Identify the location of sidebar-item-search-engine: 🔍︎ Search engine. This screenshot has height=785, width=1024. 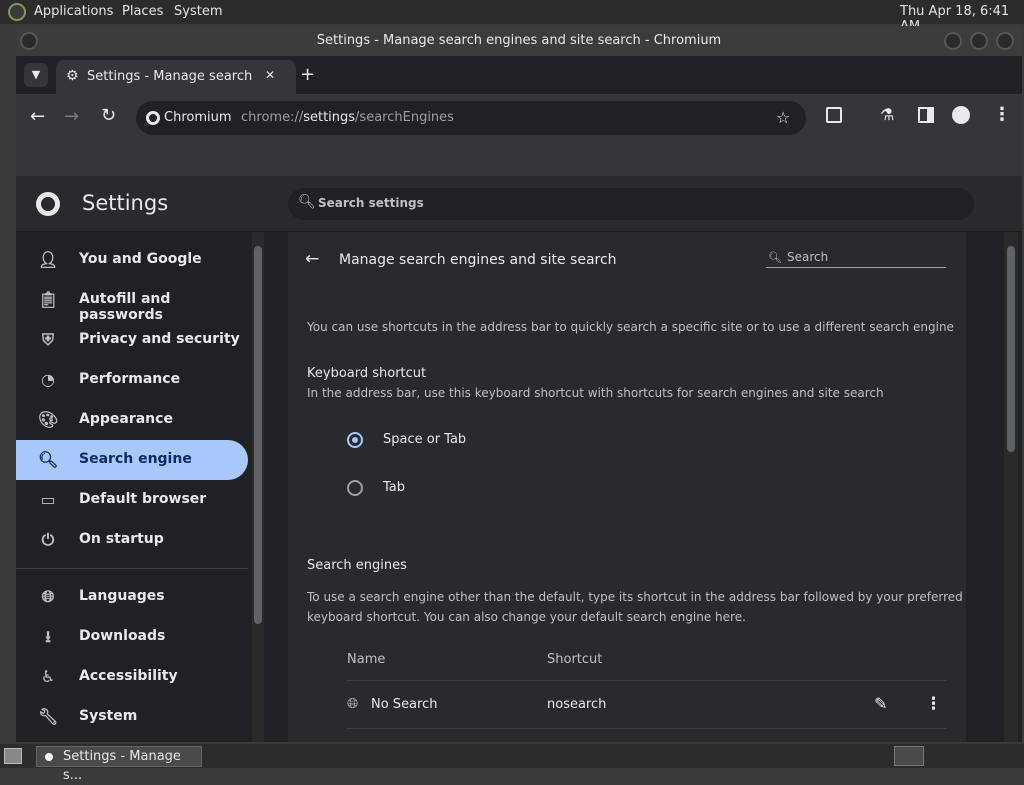
(132, 460).